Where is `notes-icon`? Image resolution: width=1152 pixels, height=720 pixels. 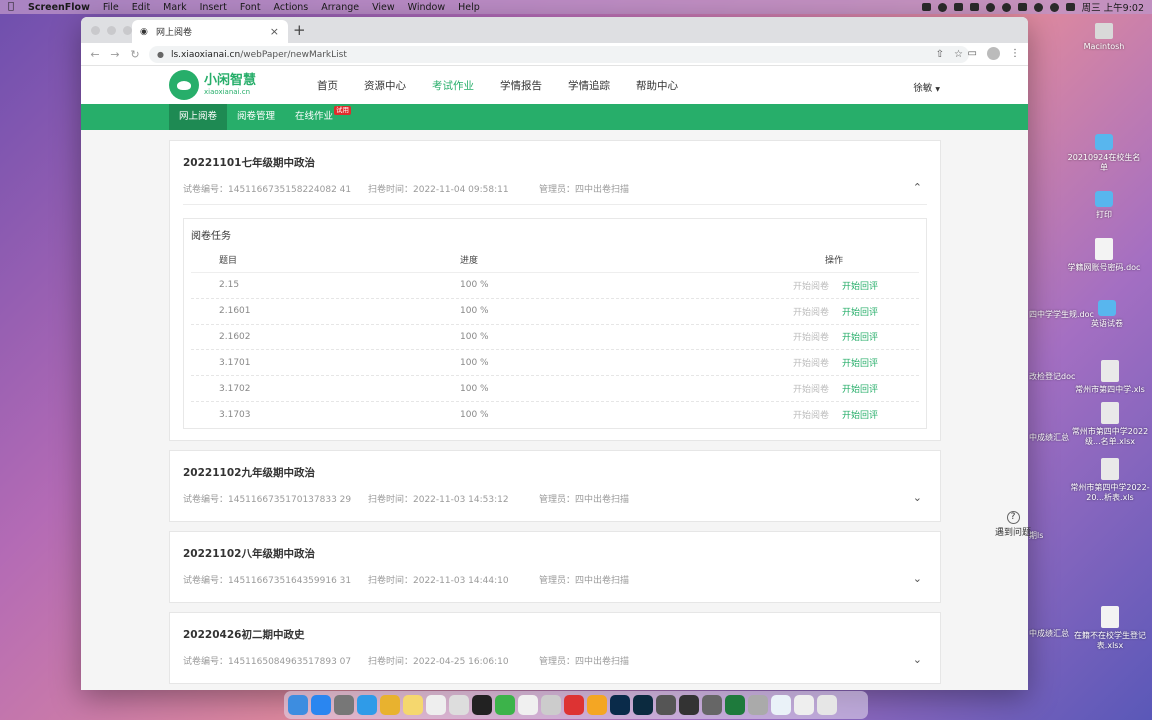
notes-icon is located at coordinates (413, 705).